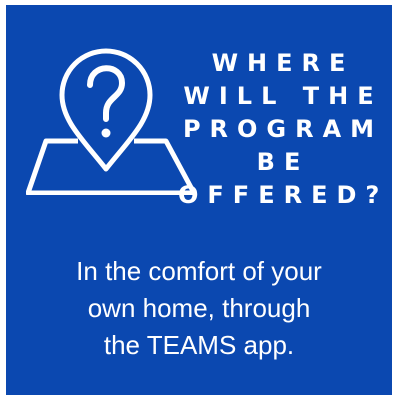 The width and height of the screenshot is (397, 400). What do you see at coordinates (283, 162) in the screenshot?
I see `heading-line: BE` at bounding box center [283, 162].